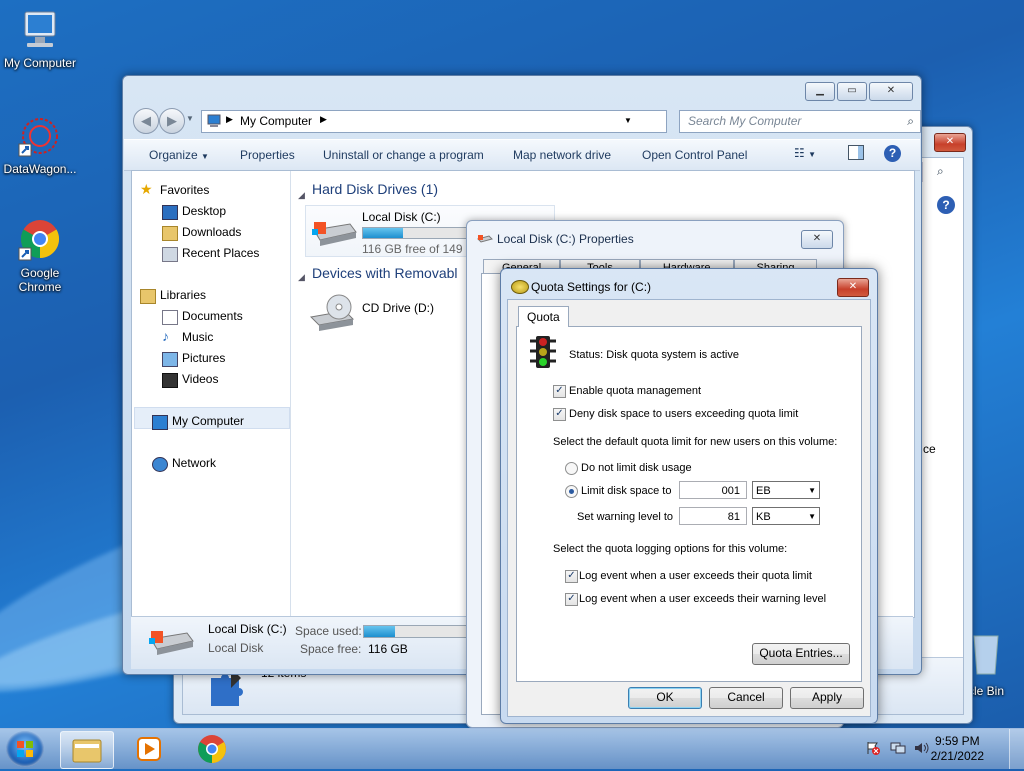  What do you see at coordinates (559, 391) in the screenshot?
I see `enable-quota-checkbox: ✓` at bounding box center [559, 391].